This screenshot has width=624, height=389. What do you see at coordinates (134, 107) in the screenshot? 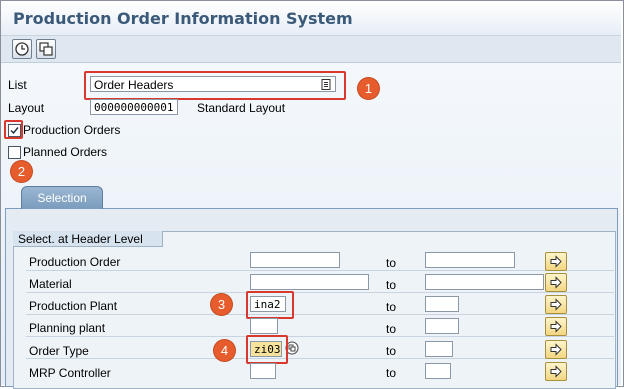
I see `layout-field: 000000000001` at bounding box center [134, 107].